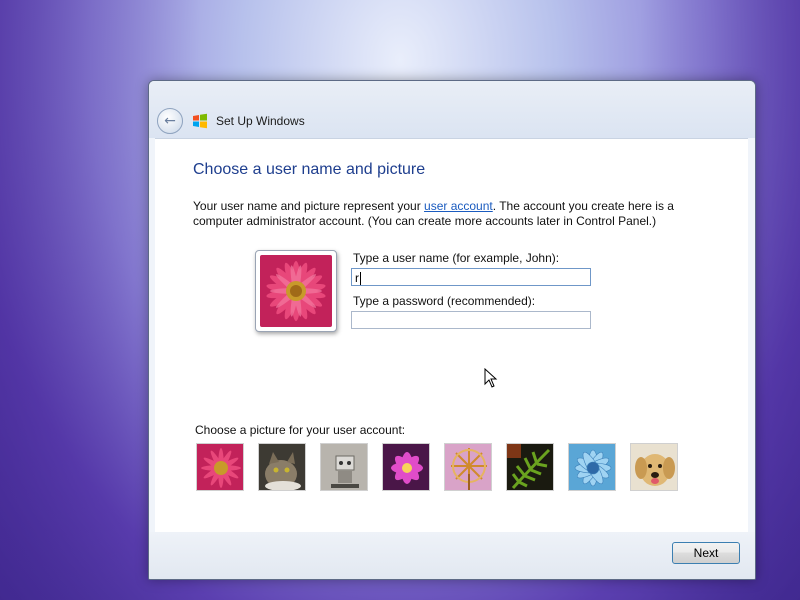 The height and width of the screenshot is (600, 800). What do you see at coordinates (491, 378) in the screenshot?
I see `mouse-cursor-icon` at bounding box center [491, 378].